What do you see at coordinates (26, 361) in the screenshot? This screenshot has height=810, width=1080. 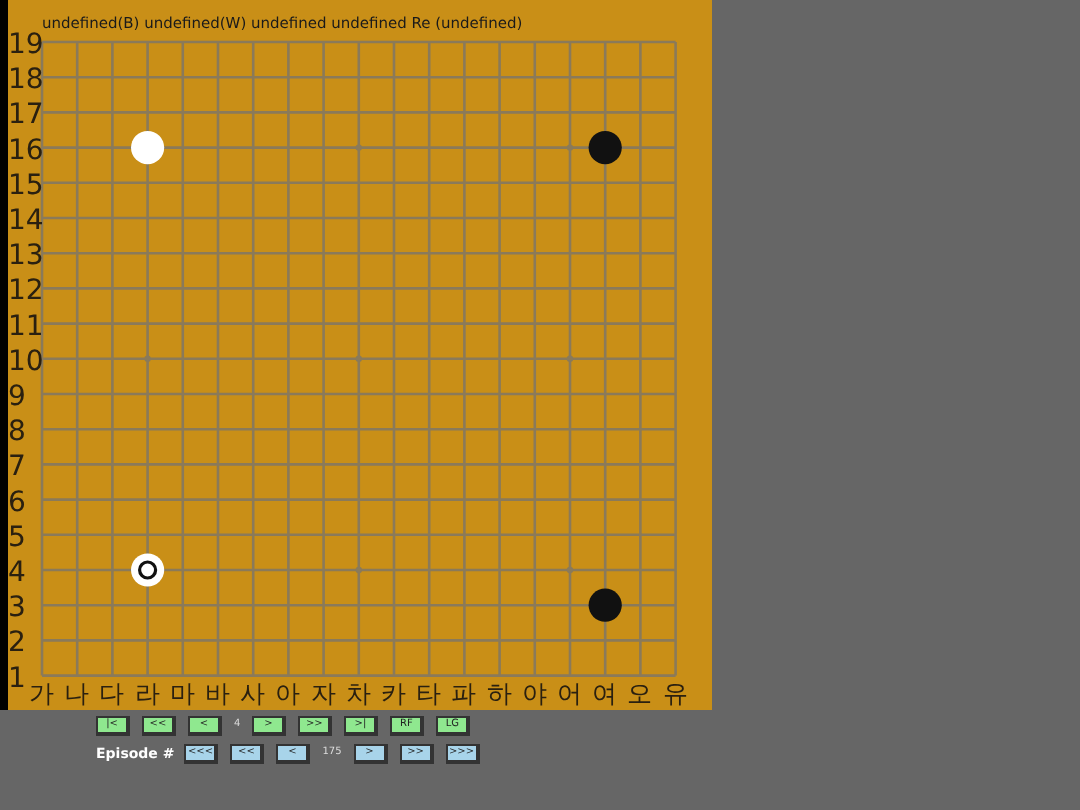 I see `row-label: 10` at bounding box center [26, 361].